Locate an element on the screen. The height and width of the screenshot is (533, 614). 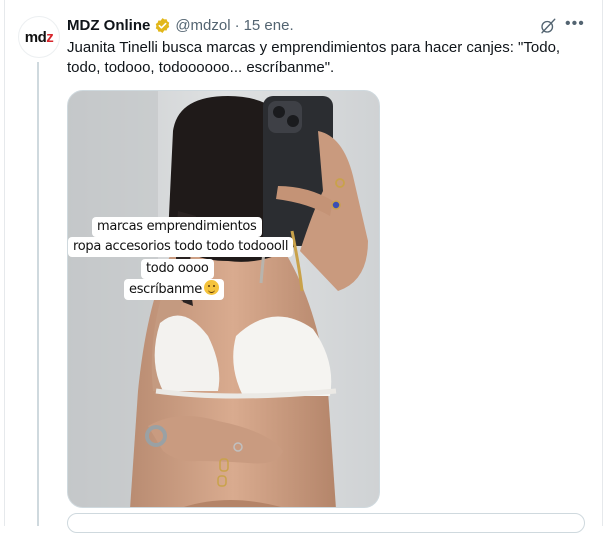
story-caption-line-2: ropa accesorios todo todo todoooll is located at coordinates (181, 247).